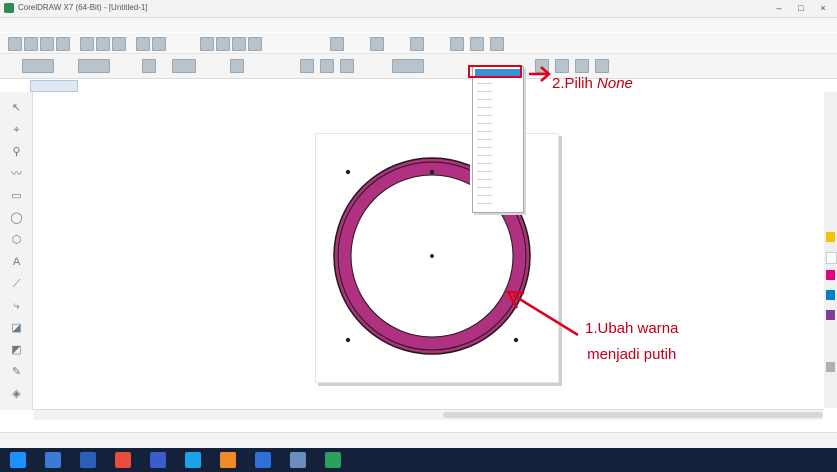 This screenshot has width=837, height=472. What do you see at coordinates (632, 328) in the screenshot?
I see `annotation-step-1-line-1: 1.Ubah warna` at bounding box center [632, 328].